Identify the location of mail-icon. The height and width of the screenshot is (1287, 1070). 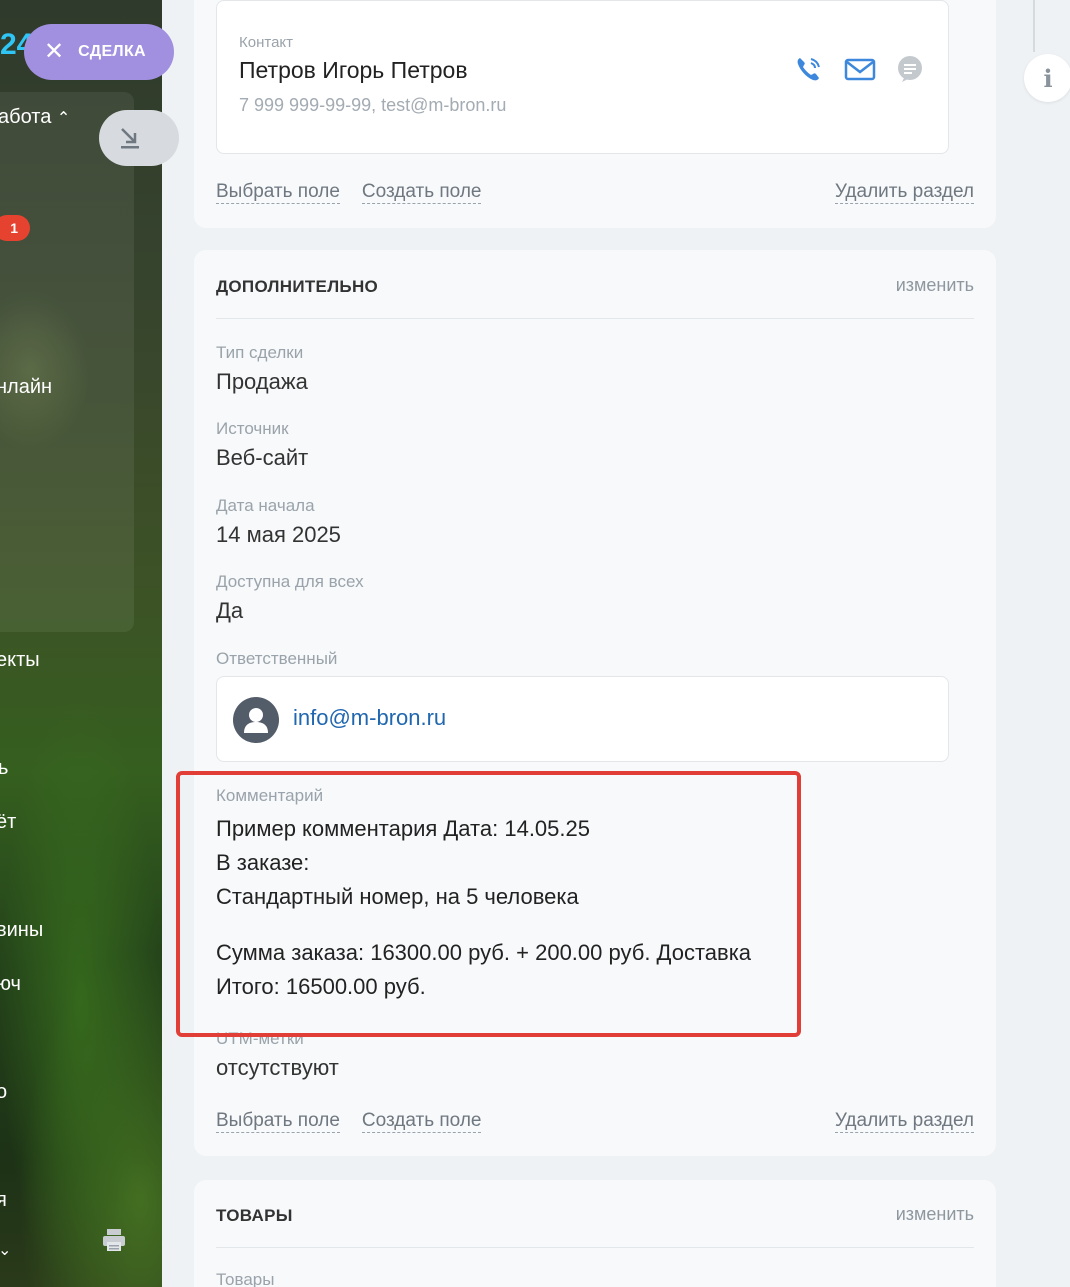
(860, 69).